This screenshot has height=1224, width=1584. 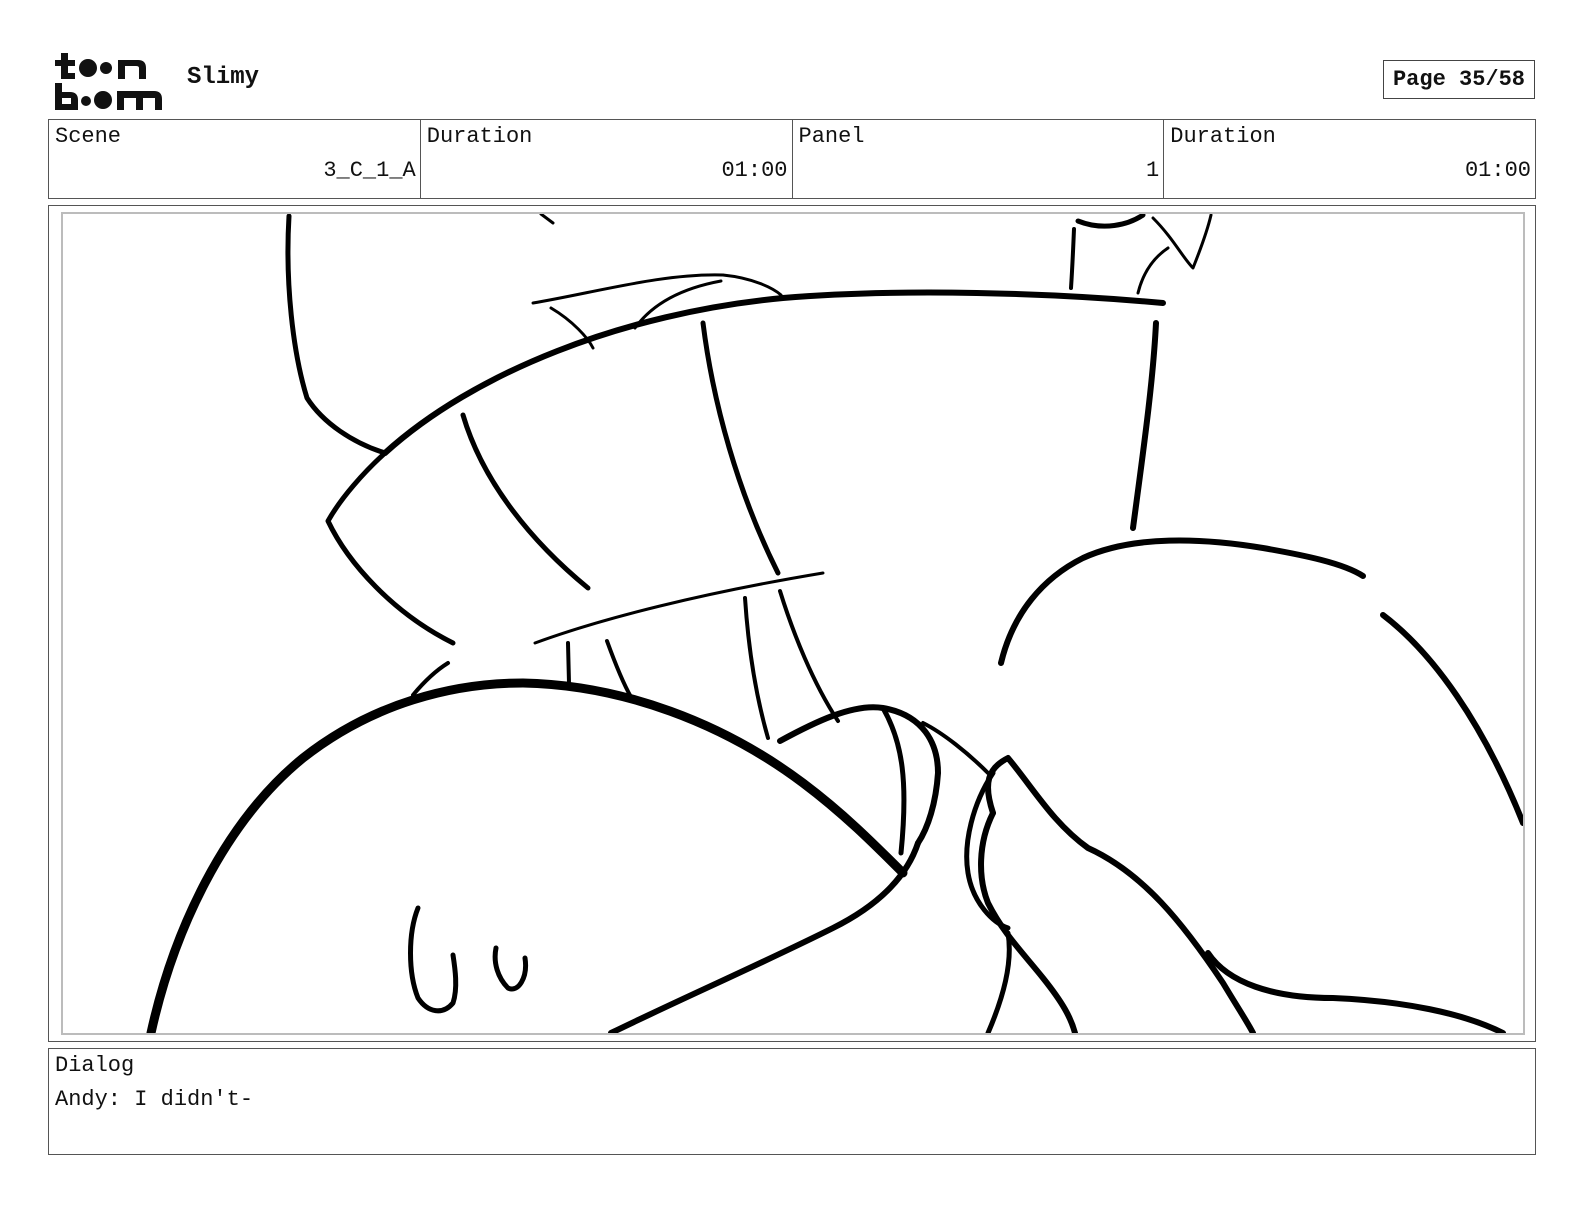 I want to click on toon-boom-logo, so click(x=108, y=81).